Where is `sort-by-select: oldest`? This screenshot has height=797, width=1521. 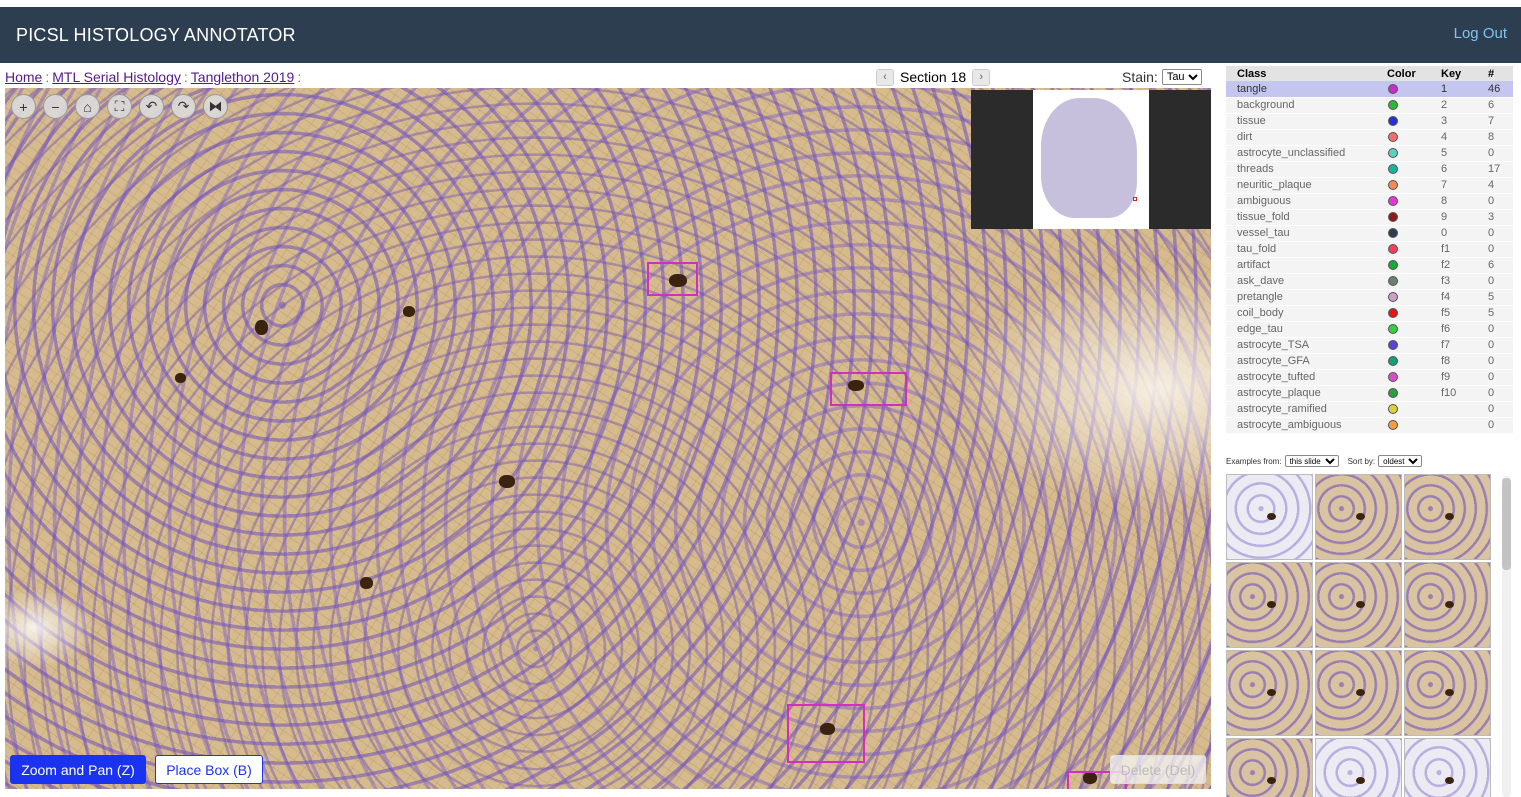
sort-by-select: oldest is located at coordinates (1400, 461).